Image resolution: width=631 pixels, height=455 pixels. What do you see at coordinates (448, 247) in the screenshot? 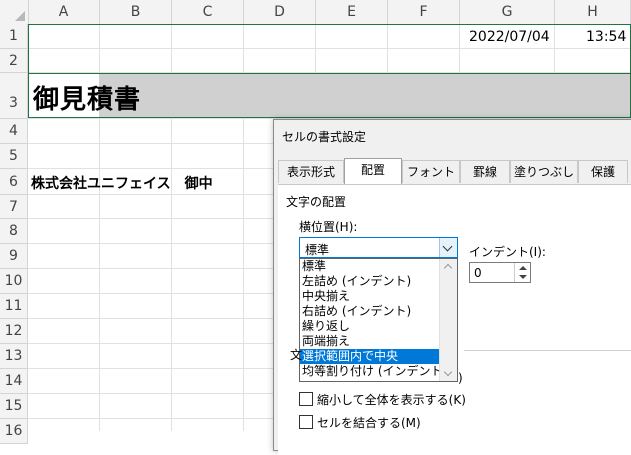
I see `chevron-down-icon` at bounding box center [448, 247].